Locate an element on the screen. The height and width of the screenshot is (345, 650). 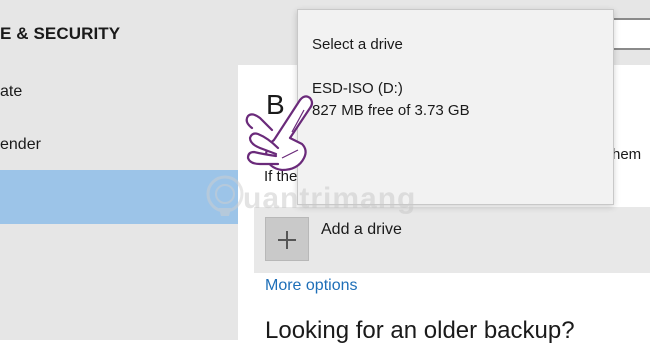
older-backup-heading: Looking for an older backup? is located at coordinates (420, 330).